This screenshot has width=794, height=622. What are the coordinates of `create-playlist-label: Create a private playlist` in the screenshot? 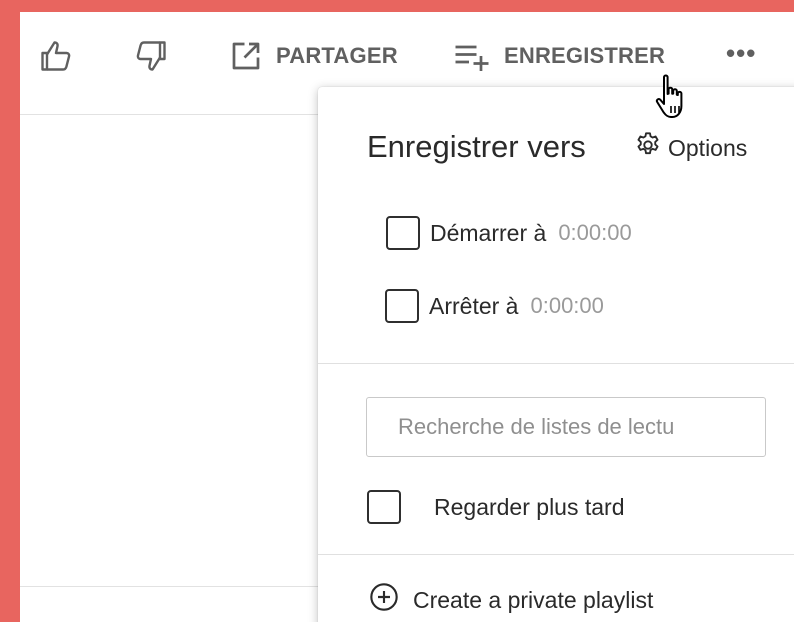 It's located at (533, 599).